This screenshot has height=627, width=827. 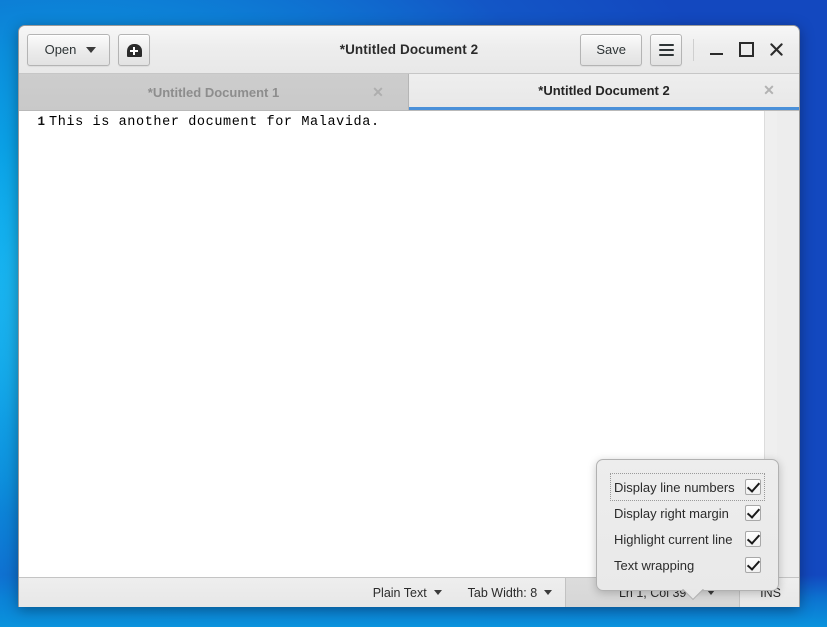 I want to click on language-selector: Plain Text, so click(x=407, y=592).